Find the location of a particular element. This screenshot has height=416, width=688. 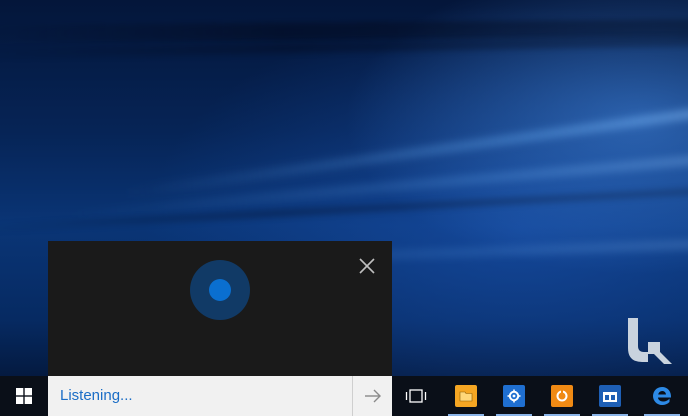

task-view-icon is located at coordinates (416, 396).